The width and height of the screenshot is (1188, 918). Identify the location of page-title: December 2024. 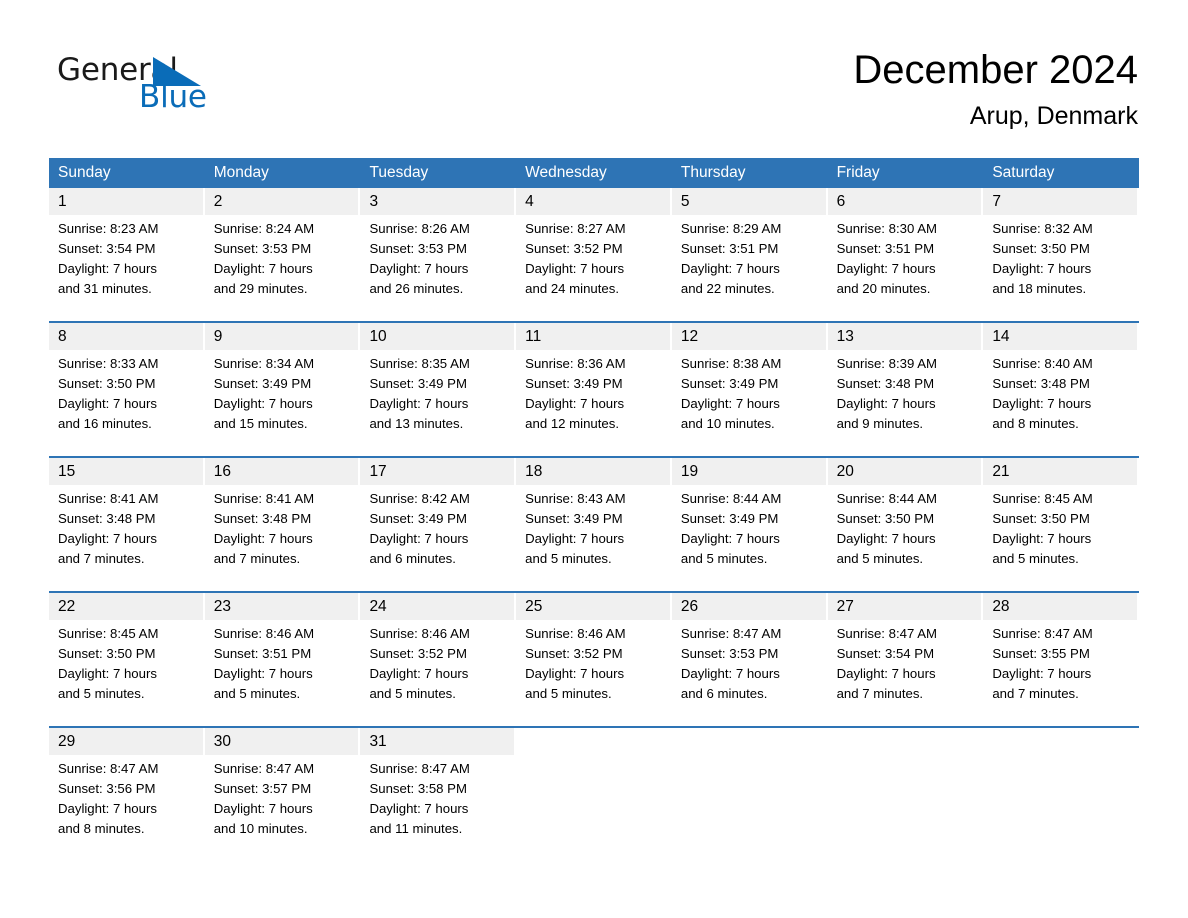
(995, 70).